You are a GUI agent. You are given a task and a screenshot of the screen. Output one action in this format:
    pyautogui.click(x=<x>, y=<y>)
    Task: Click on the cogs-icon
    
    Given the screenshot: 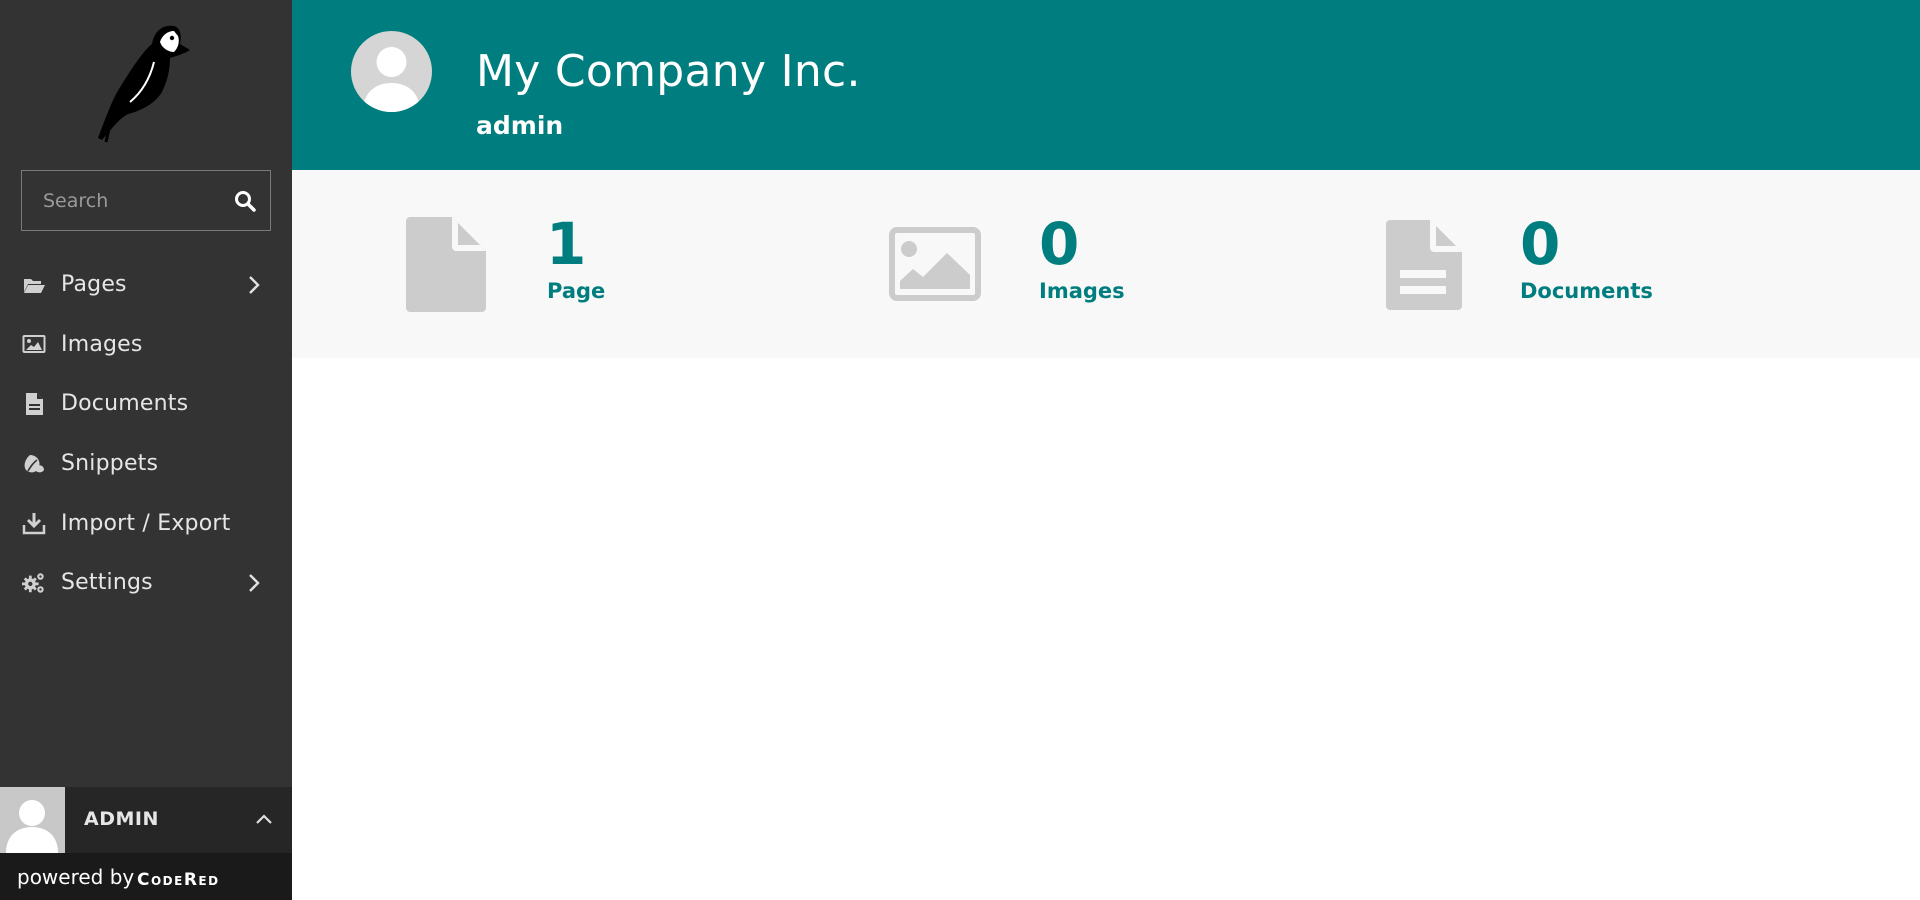 What is the action you would take?
    pyautogui.click(x=33, y=583)
    